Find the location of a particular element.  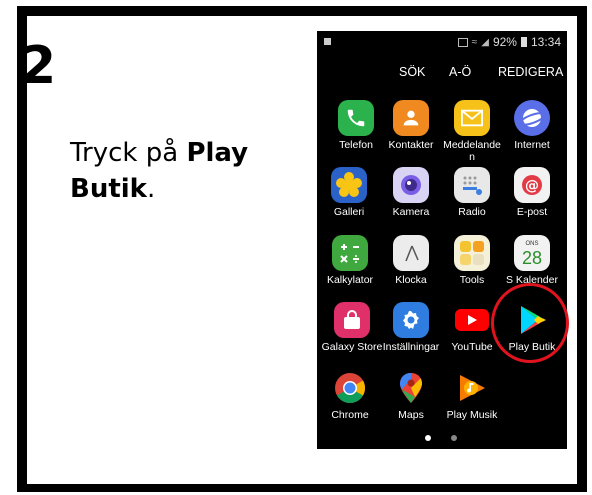

internet-icon is located at coordinates (532, 118).